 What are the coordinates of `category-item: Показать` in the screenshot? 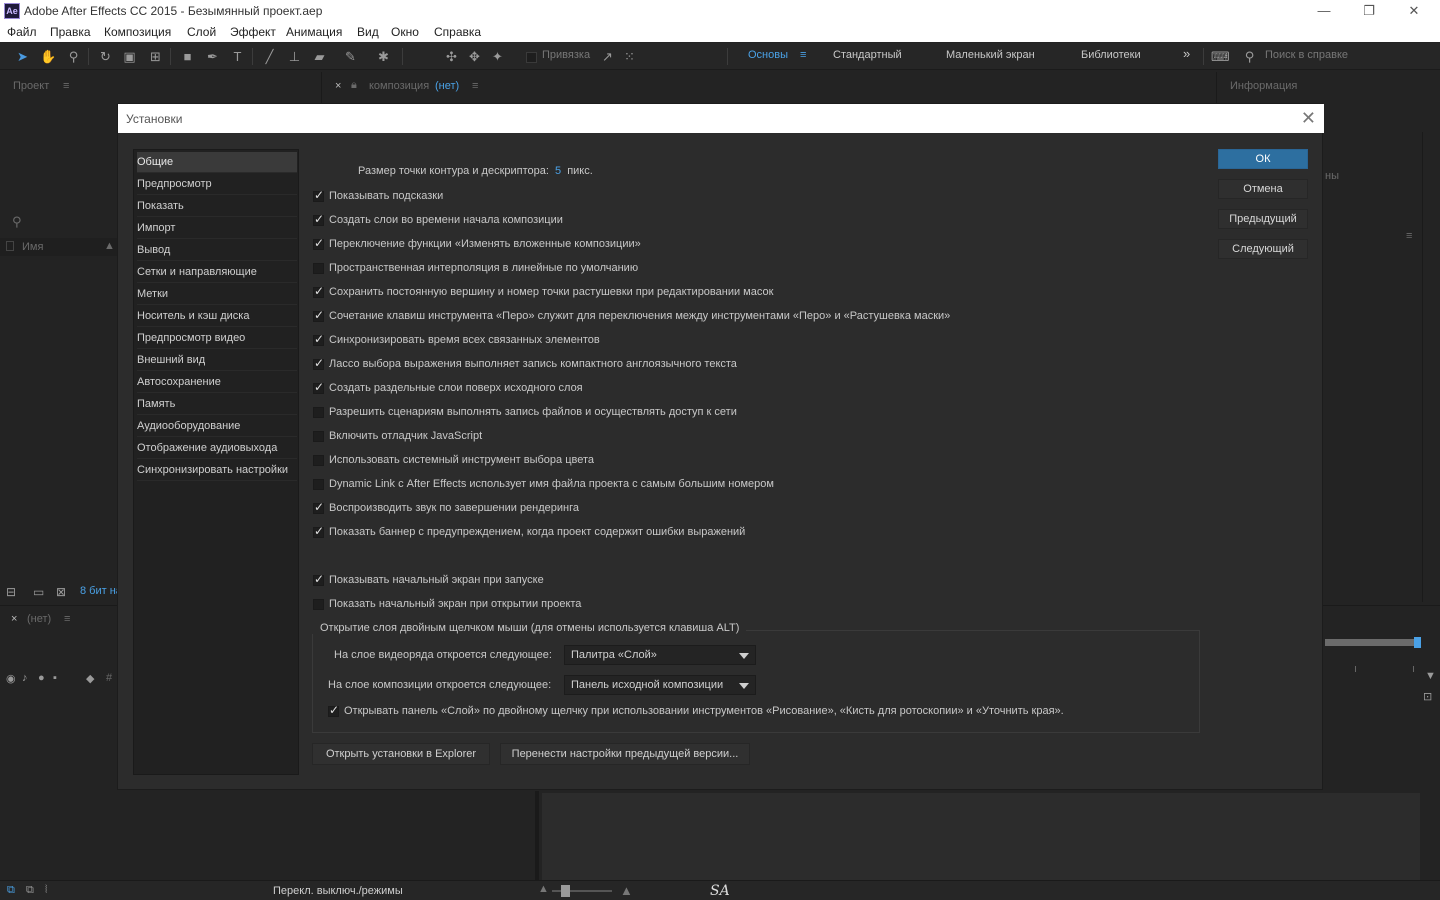 It's located at (217, 206).